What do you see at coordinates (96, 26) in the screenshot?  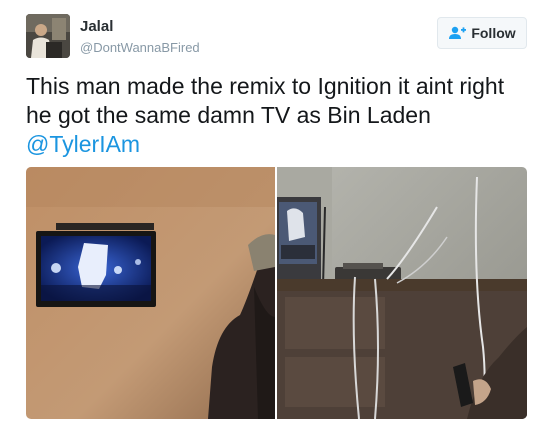 I see `user-name: Jalal` at bounding box center [96, 26].